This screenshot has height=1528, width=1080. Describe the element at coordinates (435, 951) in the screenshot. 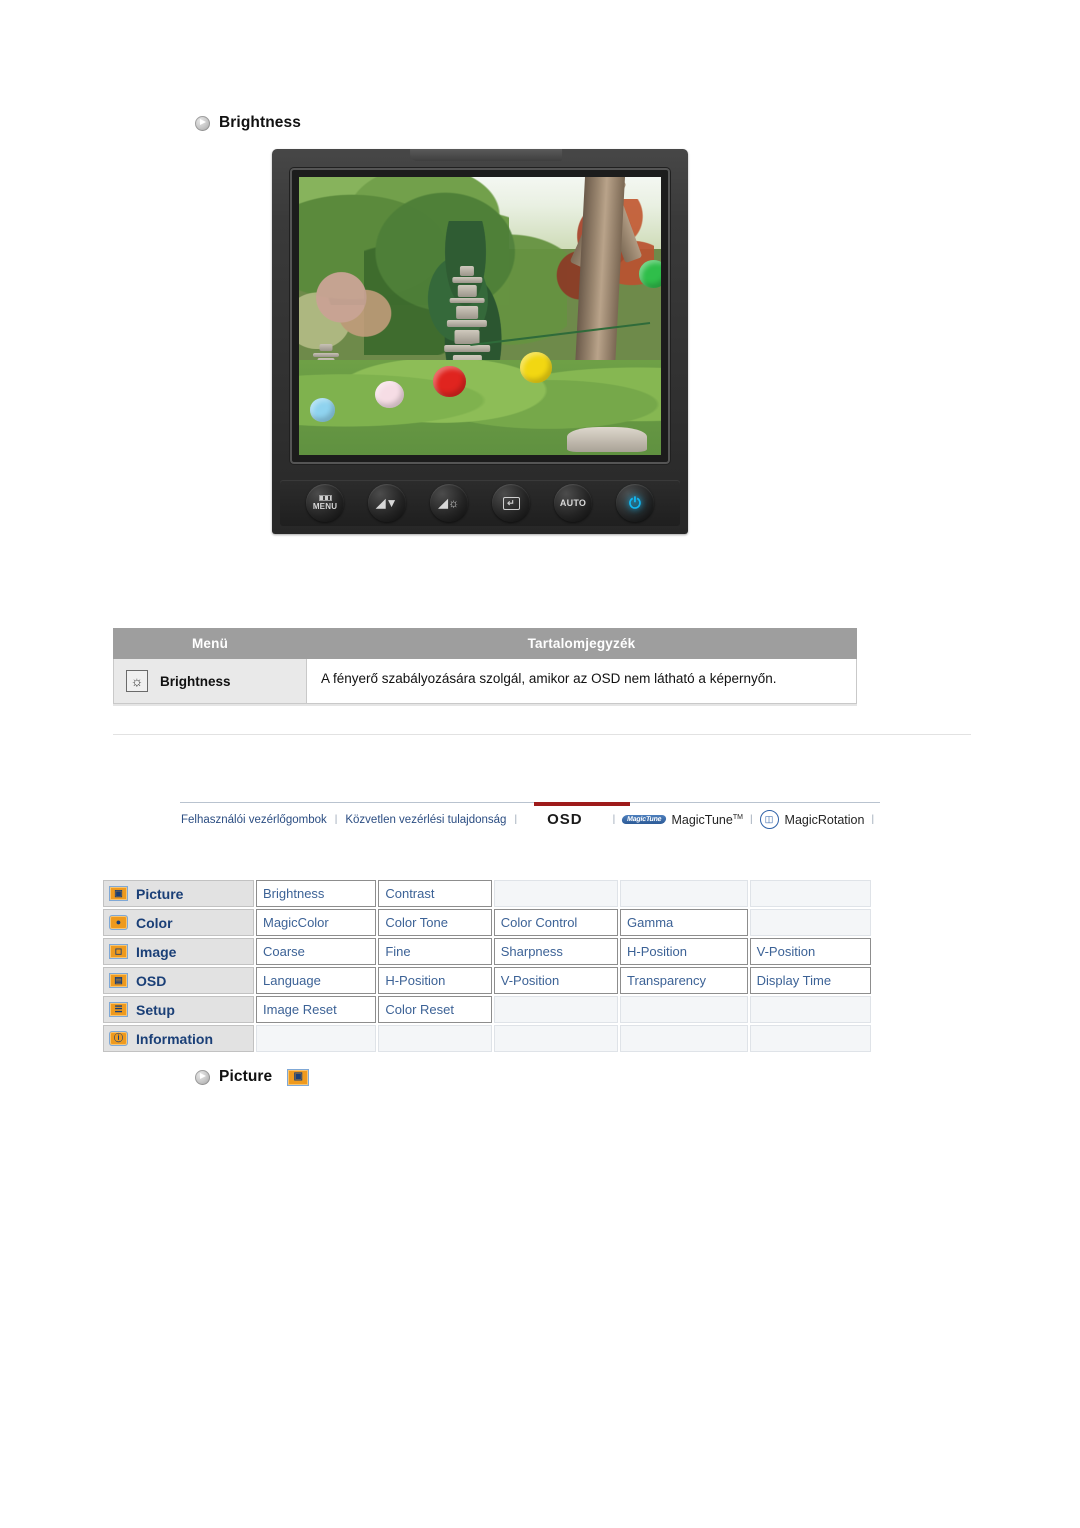

I see `menu-item-fine: Fine` at that location.